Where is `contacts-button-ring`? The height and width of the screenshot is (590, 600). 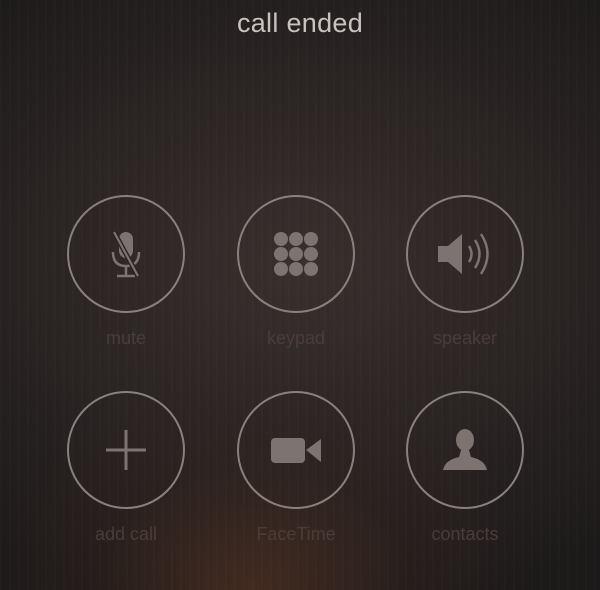
contacts-button-ring is located at coordinates (465, 450).